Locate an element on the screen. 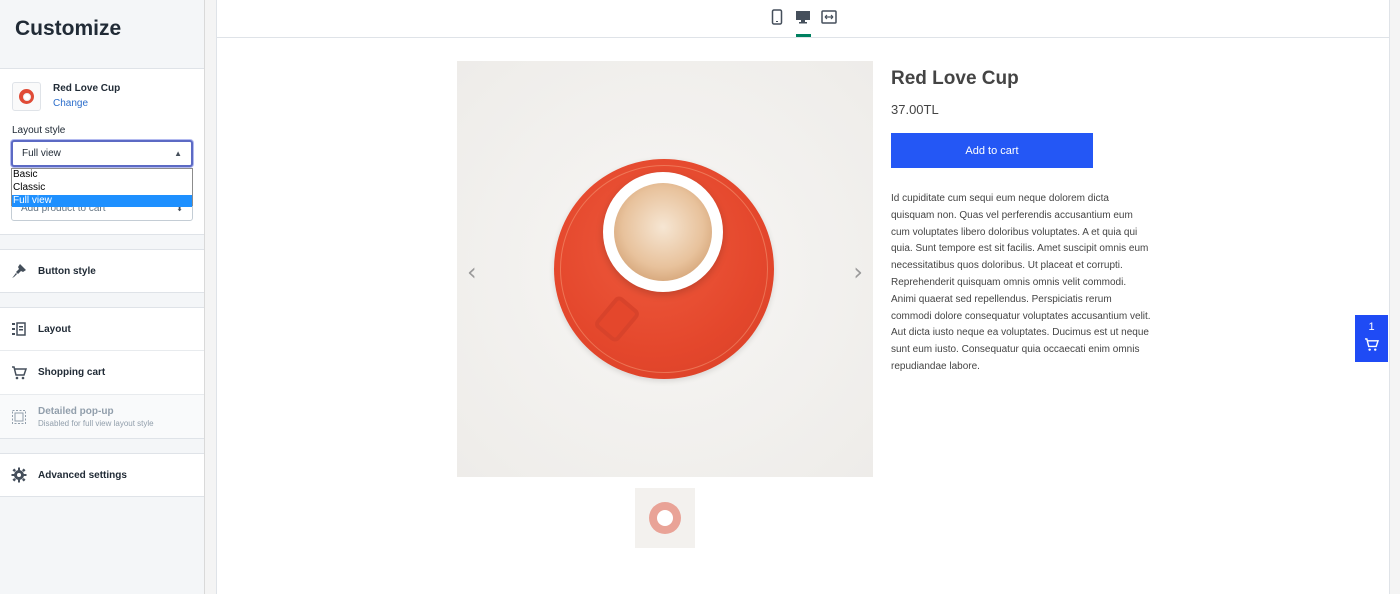 The image size is (1400, 594). layout-style-value: Full view is located at coordinates (41, 153).